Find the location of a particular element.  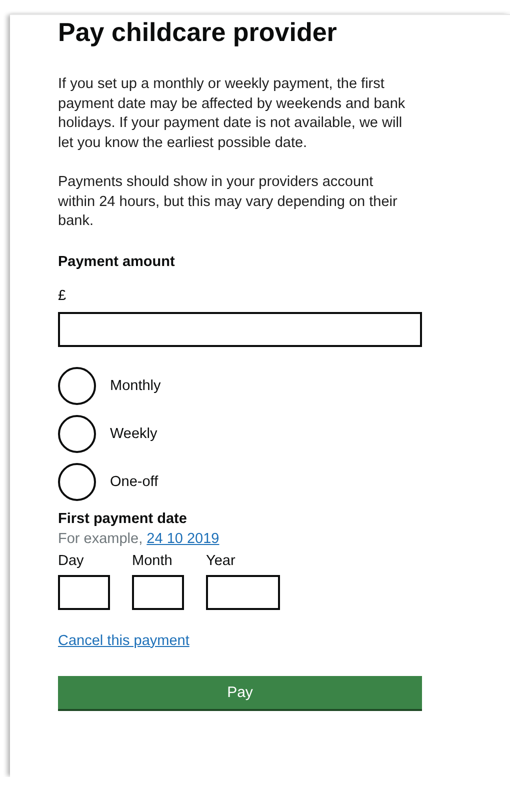

date-label: Month is located at coordinates (153, 561).